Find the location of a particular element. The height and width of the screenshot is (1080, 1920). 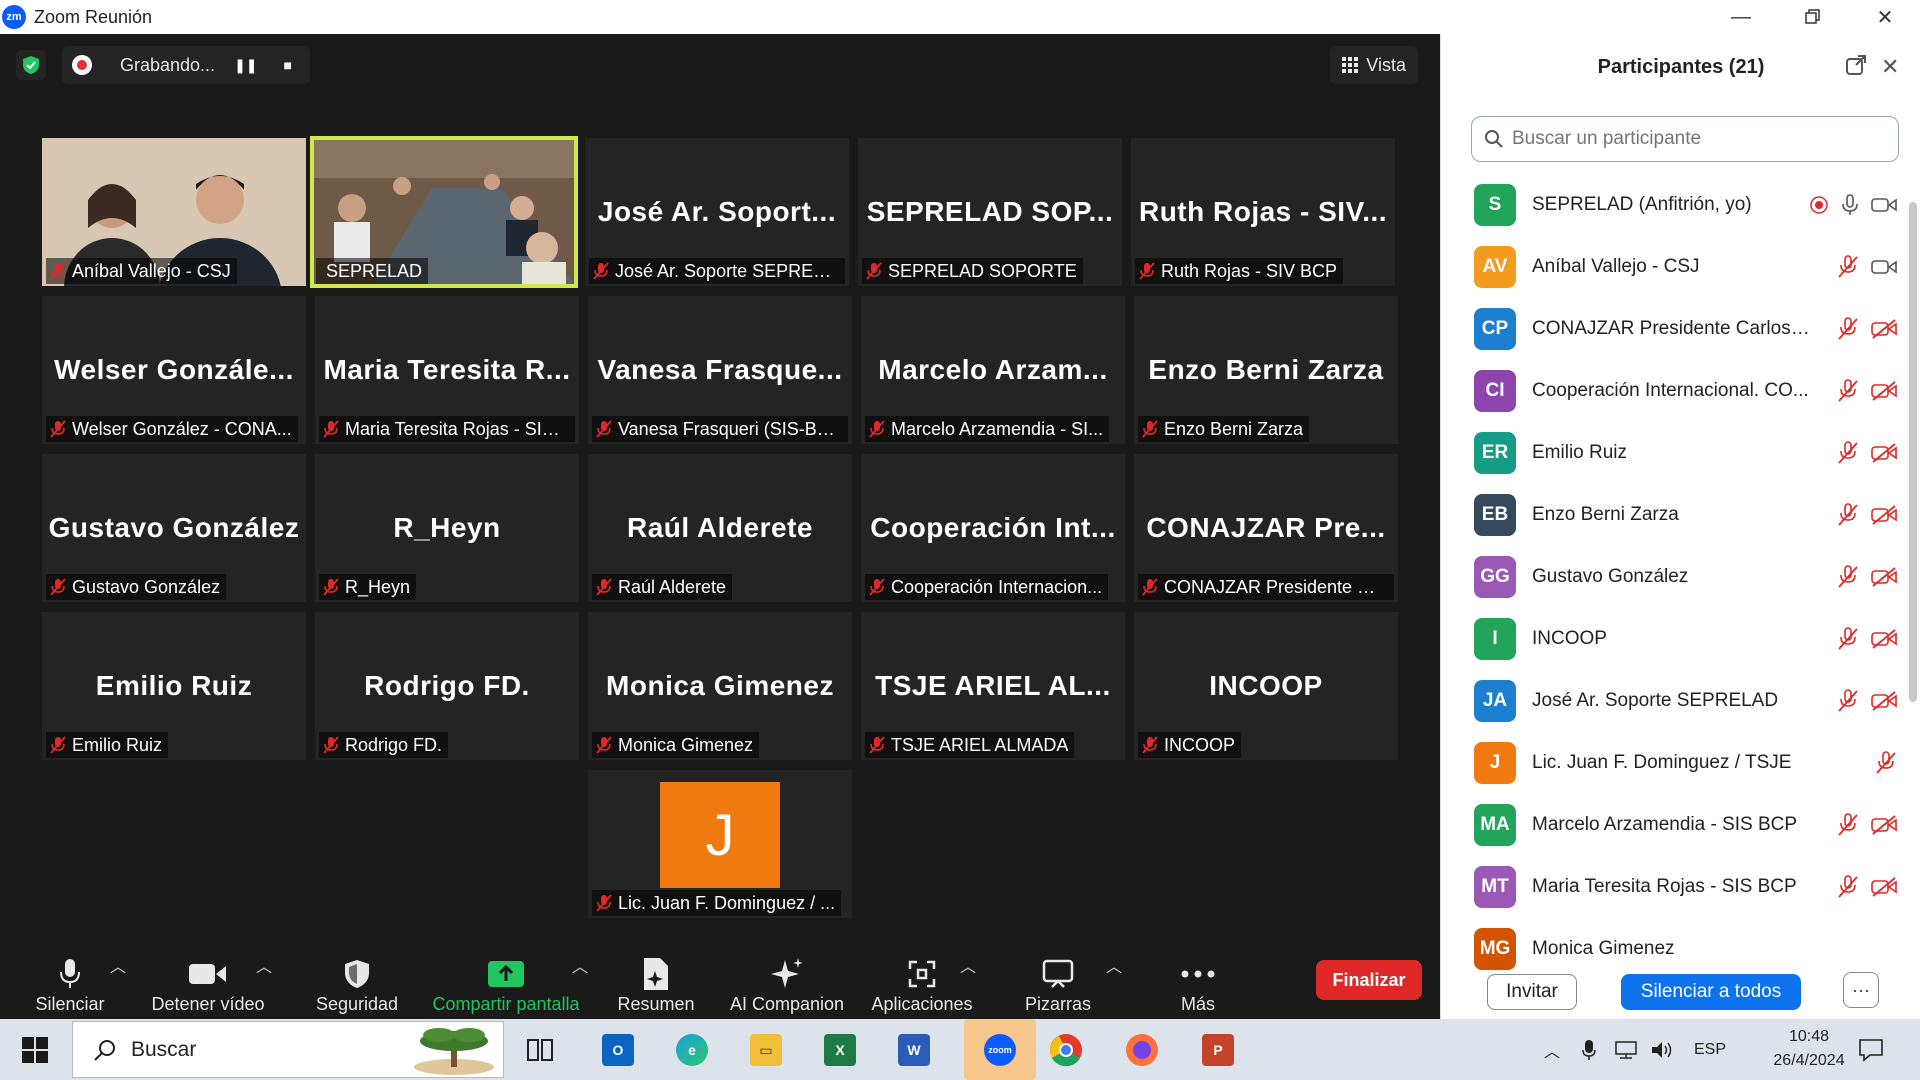

search-icon is located at coordinates (104, 1050).